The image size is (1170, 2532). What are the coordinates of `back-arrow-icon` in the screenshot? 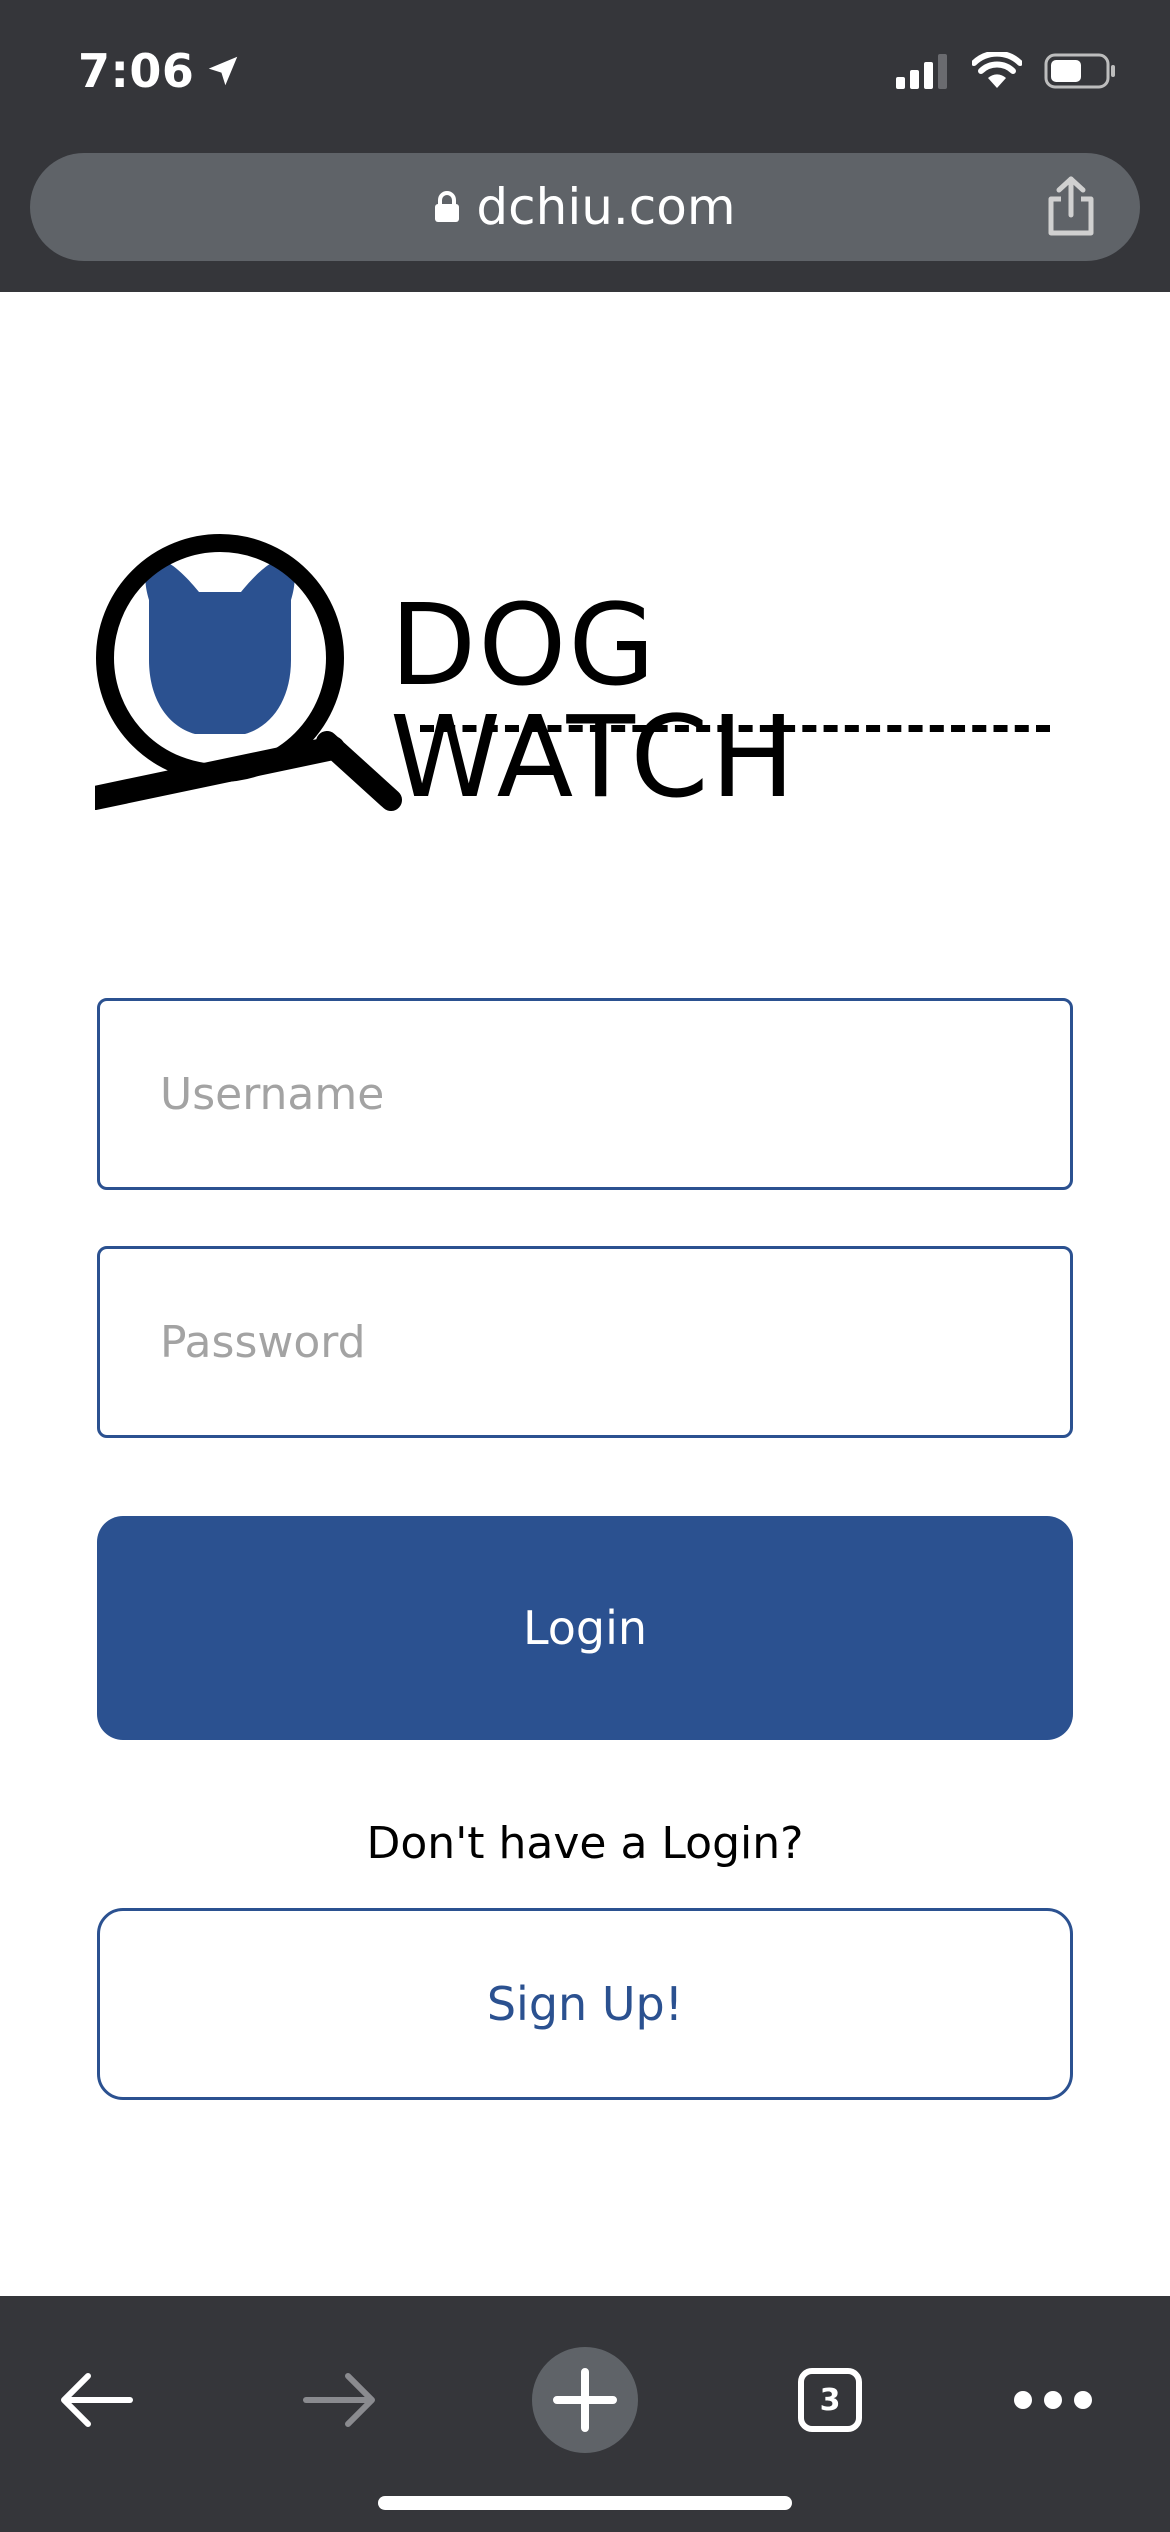 It's located at (96, 2400).